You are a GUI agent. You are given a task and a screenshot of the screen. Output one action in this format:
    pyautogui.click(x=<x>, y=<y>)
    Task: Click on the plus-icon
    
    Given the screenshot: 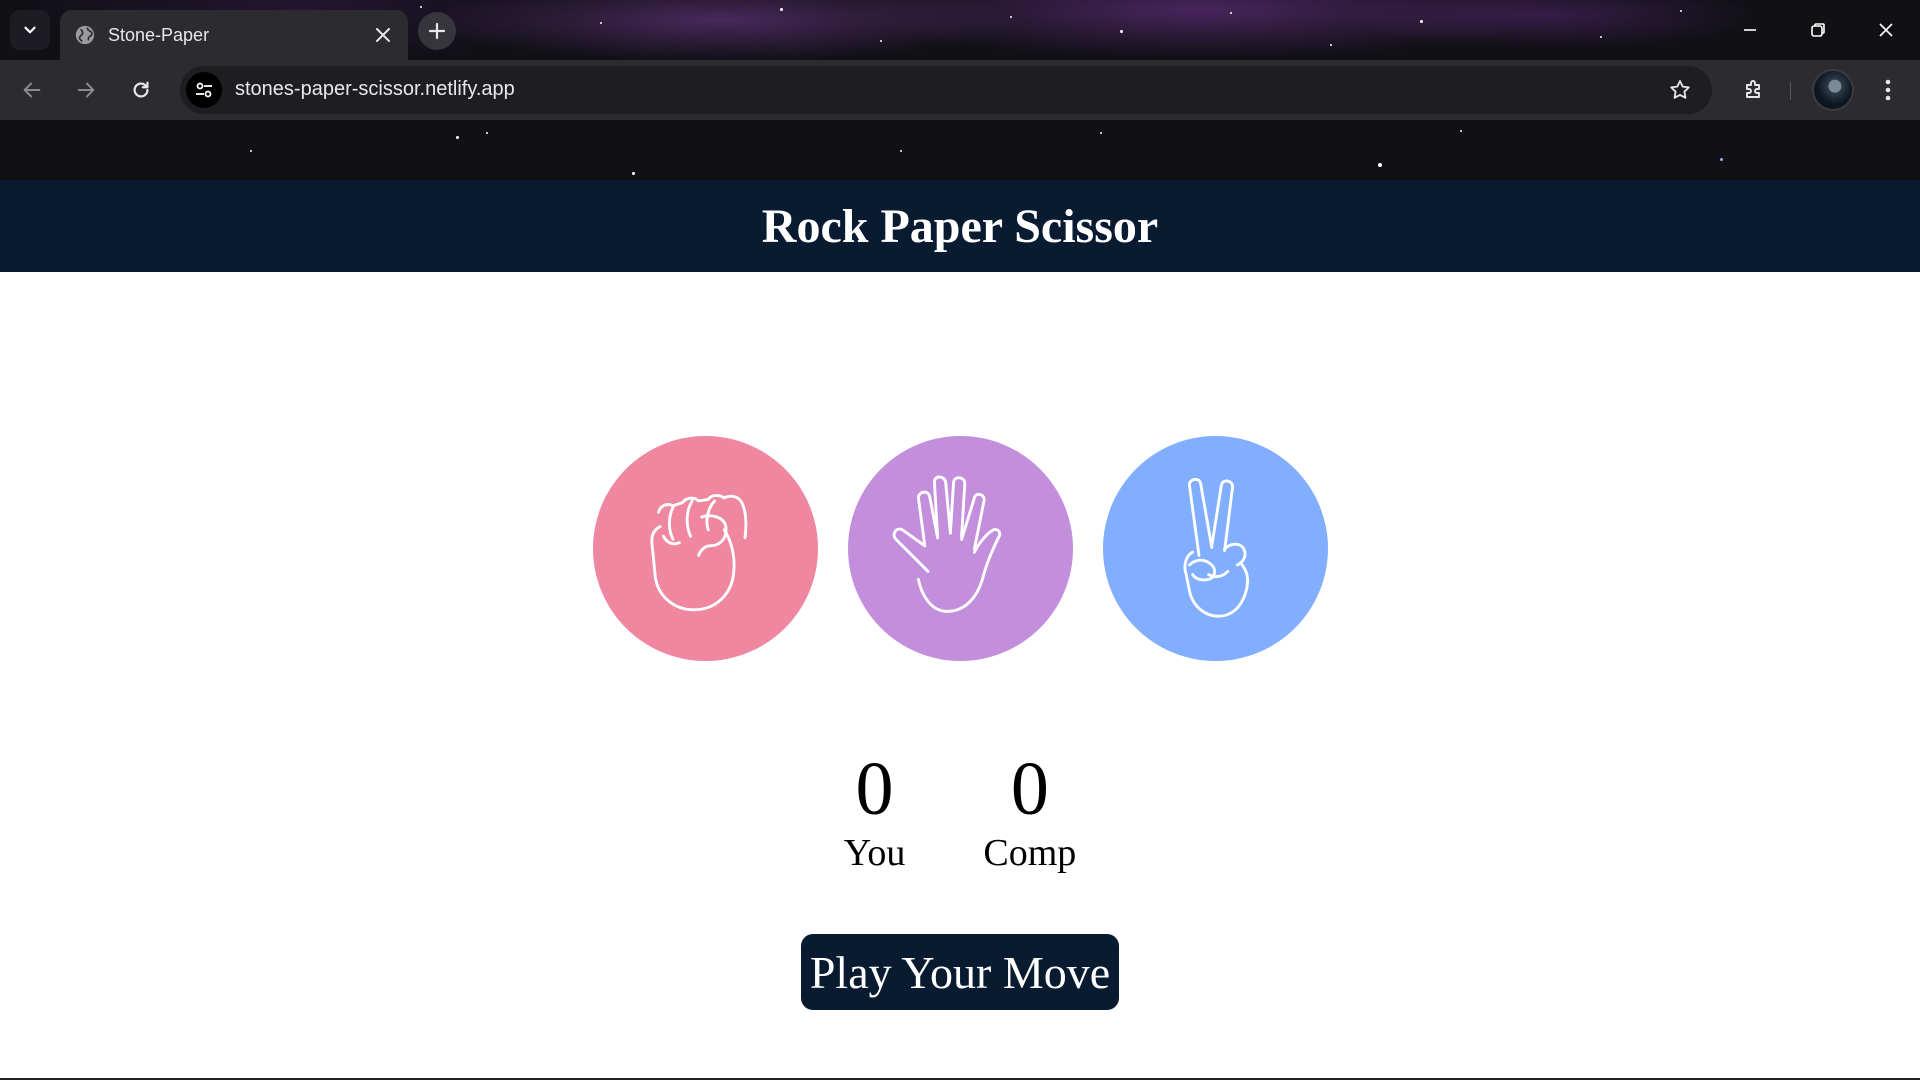 What is the action you would take?
    pyautogui.click(x=437, y=31)
    